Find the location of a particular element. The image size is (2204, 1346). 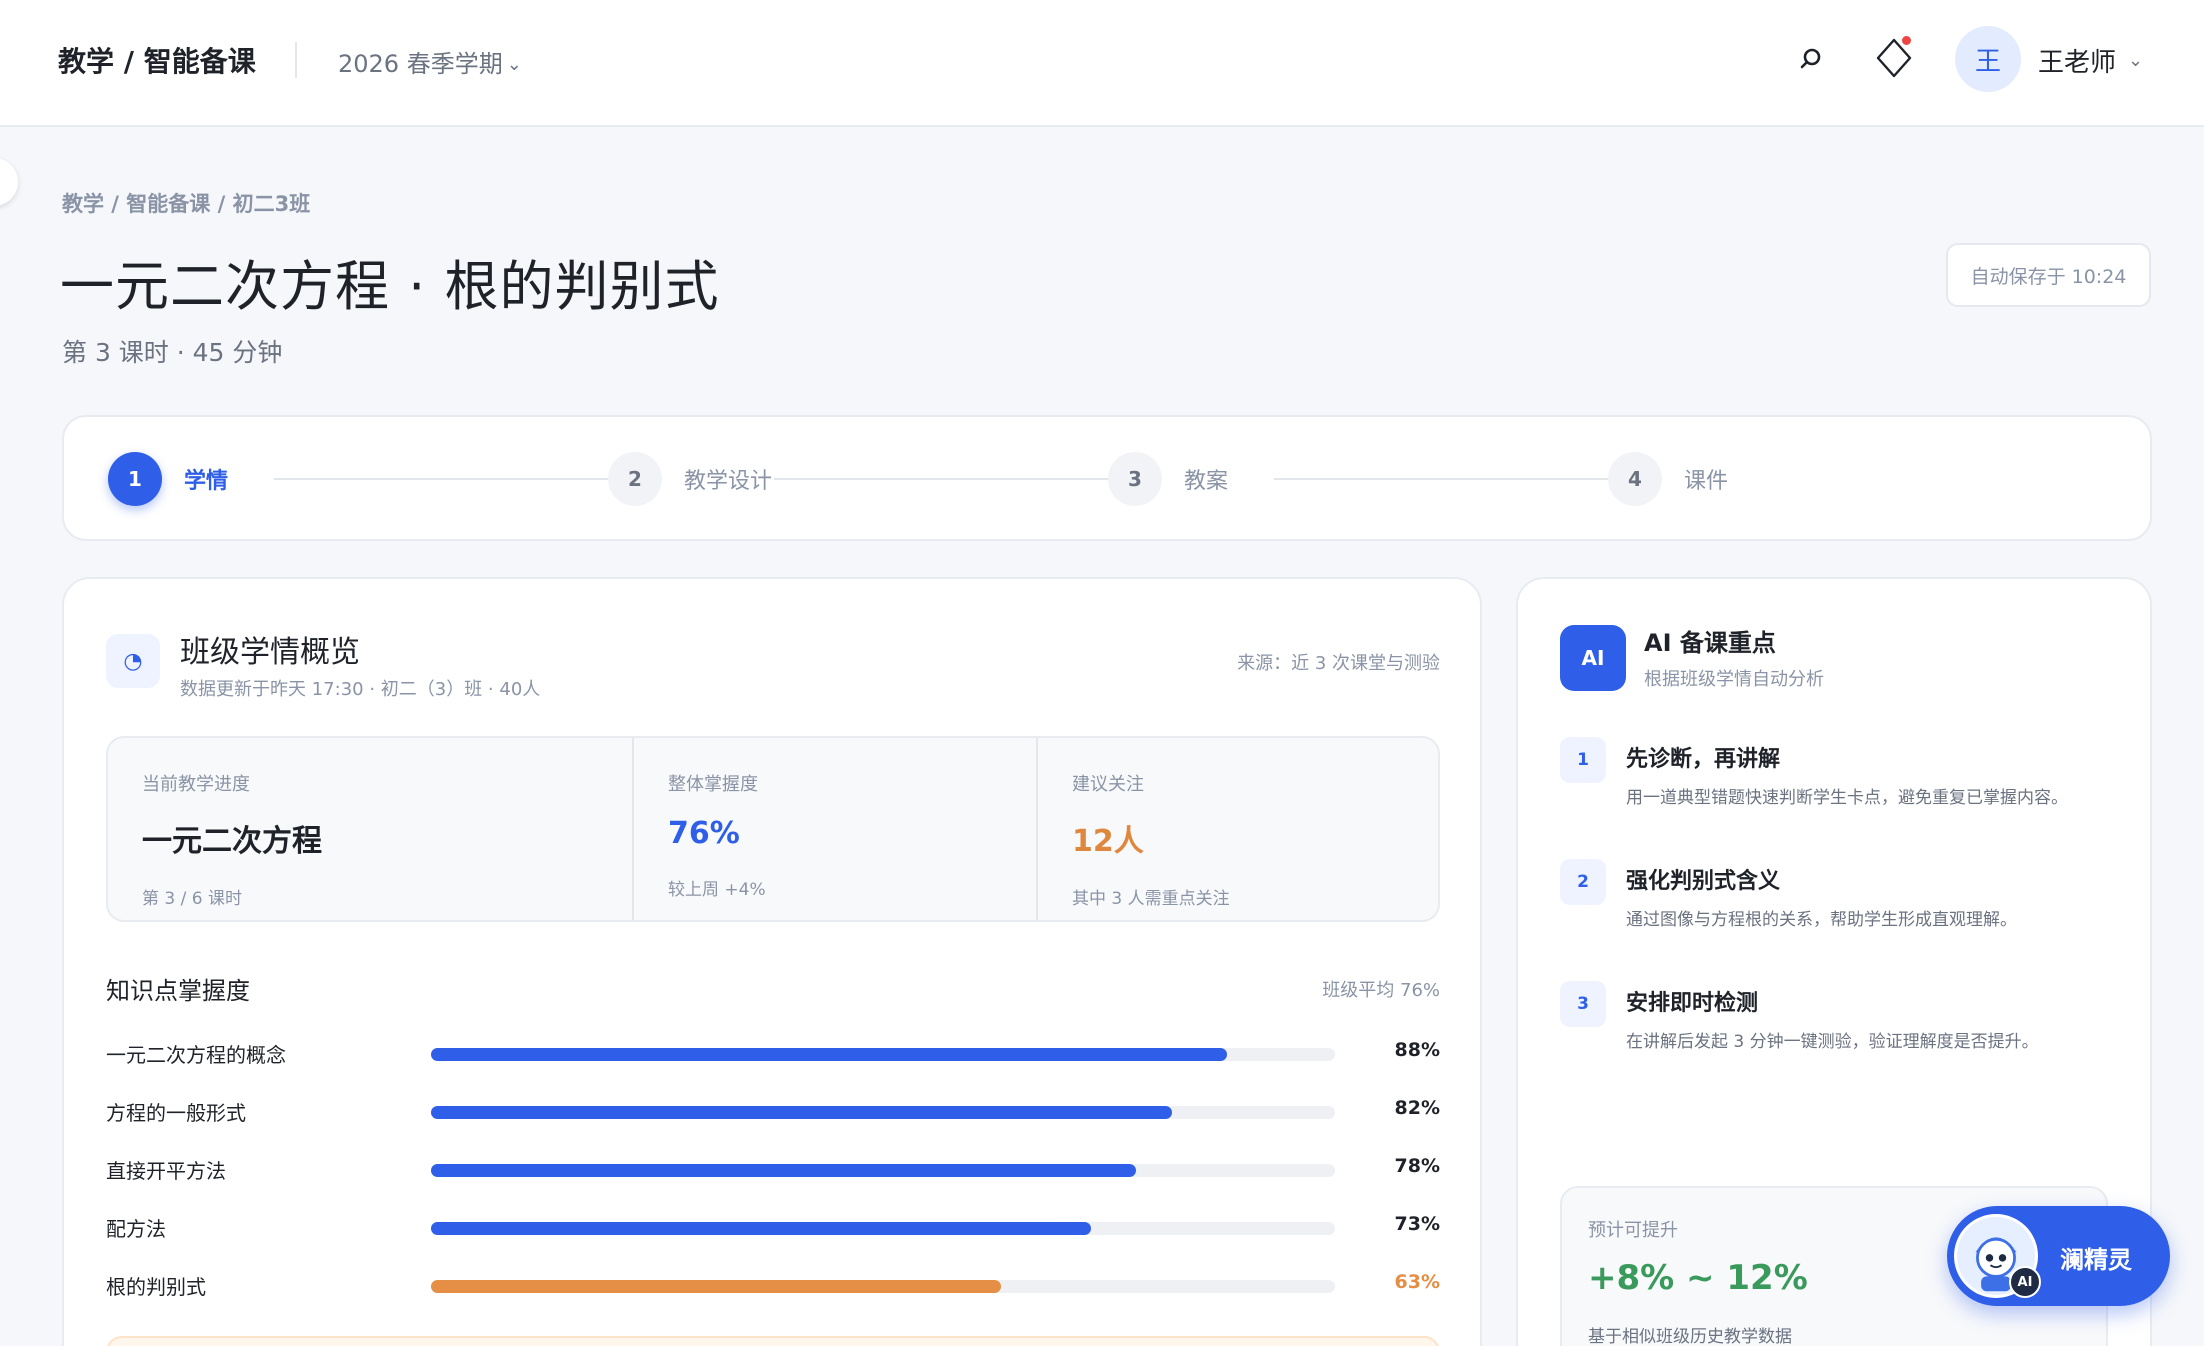

stat-mastery: 整体掌握度 76% 较上周 +4% is located at coordinates (834, 829).